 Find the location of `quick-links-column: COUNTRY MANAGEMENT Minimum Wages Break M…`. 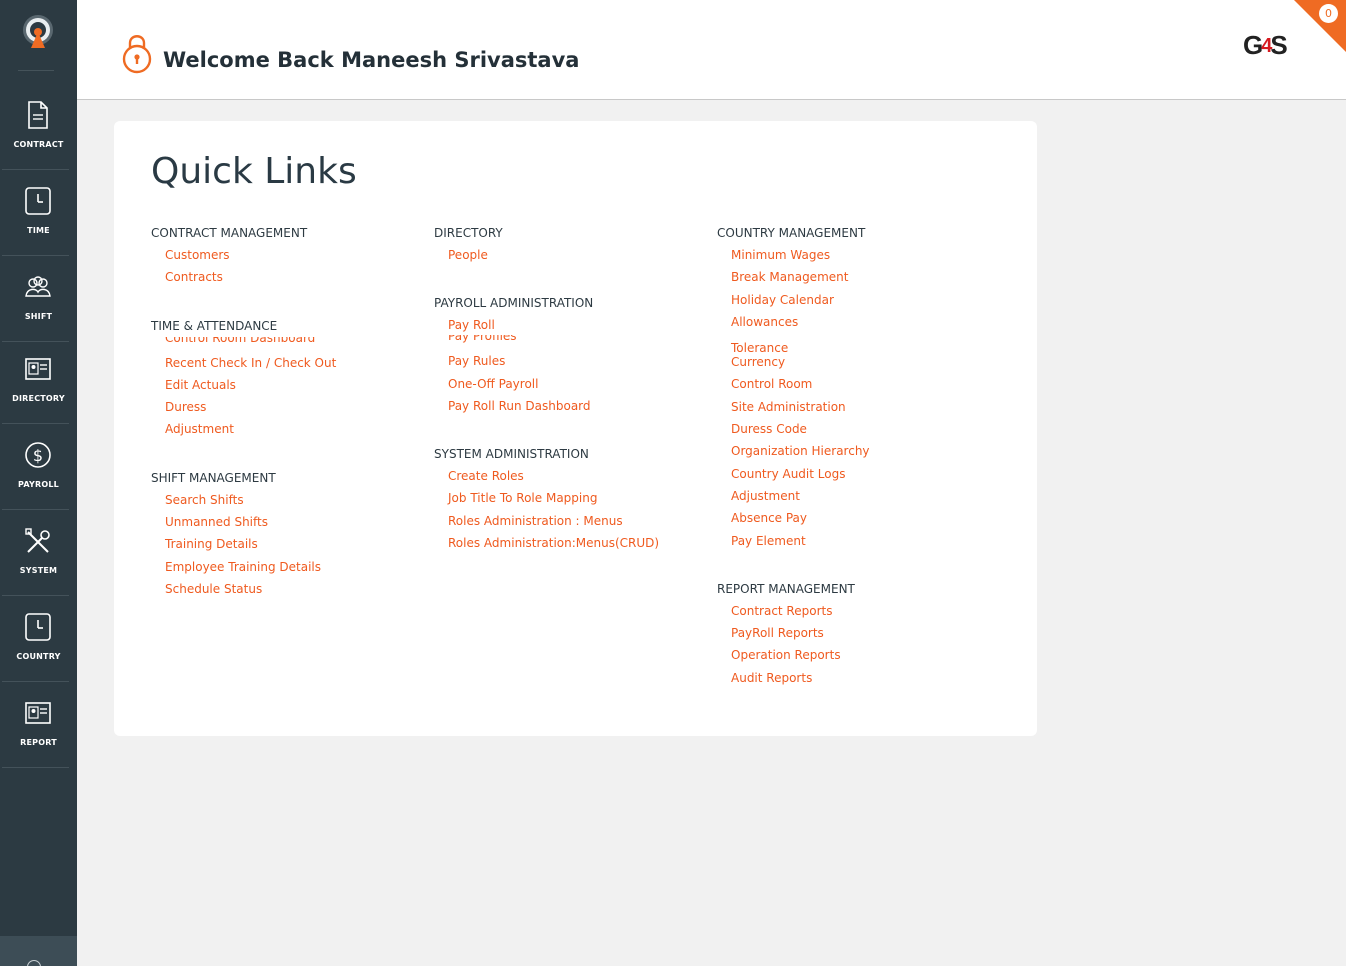

quick-links-column: COUNTRY MANAGEMENT Minimum Wages Break M… is located at coordinates (852, 471).